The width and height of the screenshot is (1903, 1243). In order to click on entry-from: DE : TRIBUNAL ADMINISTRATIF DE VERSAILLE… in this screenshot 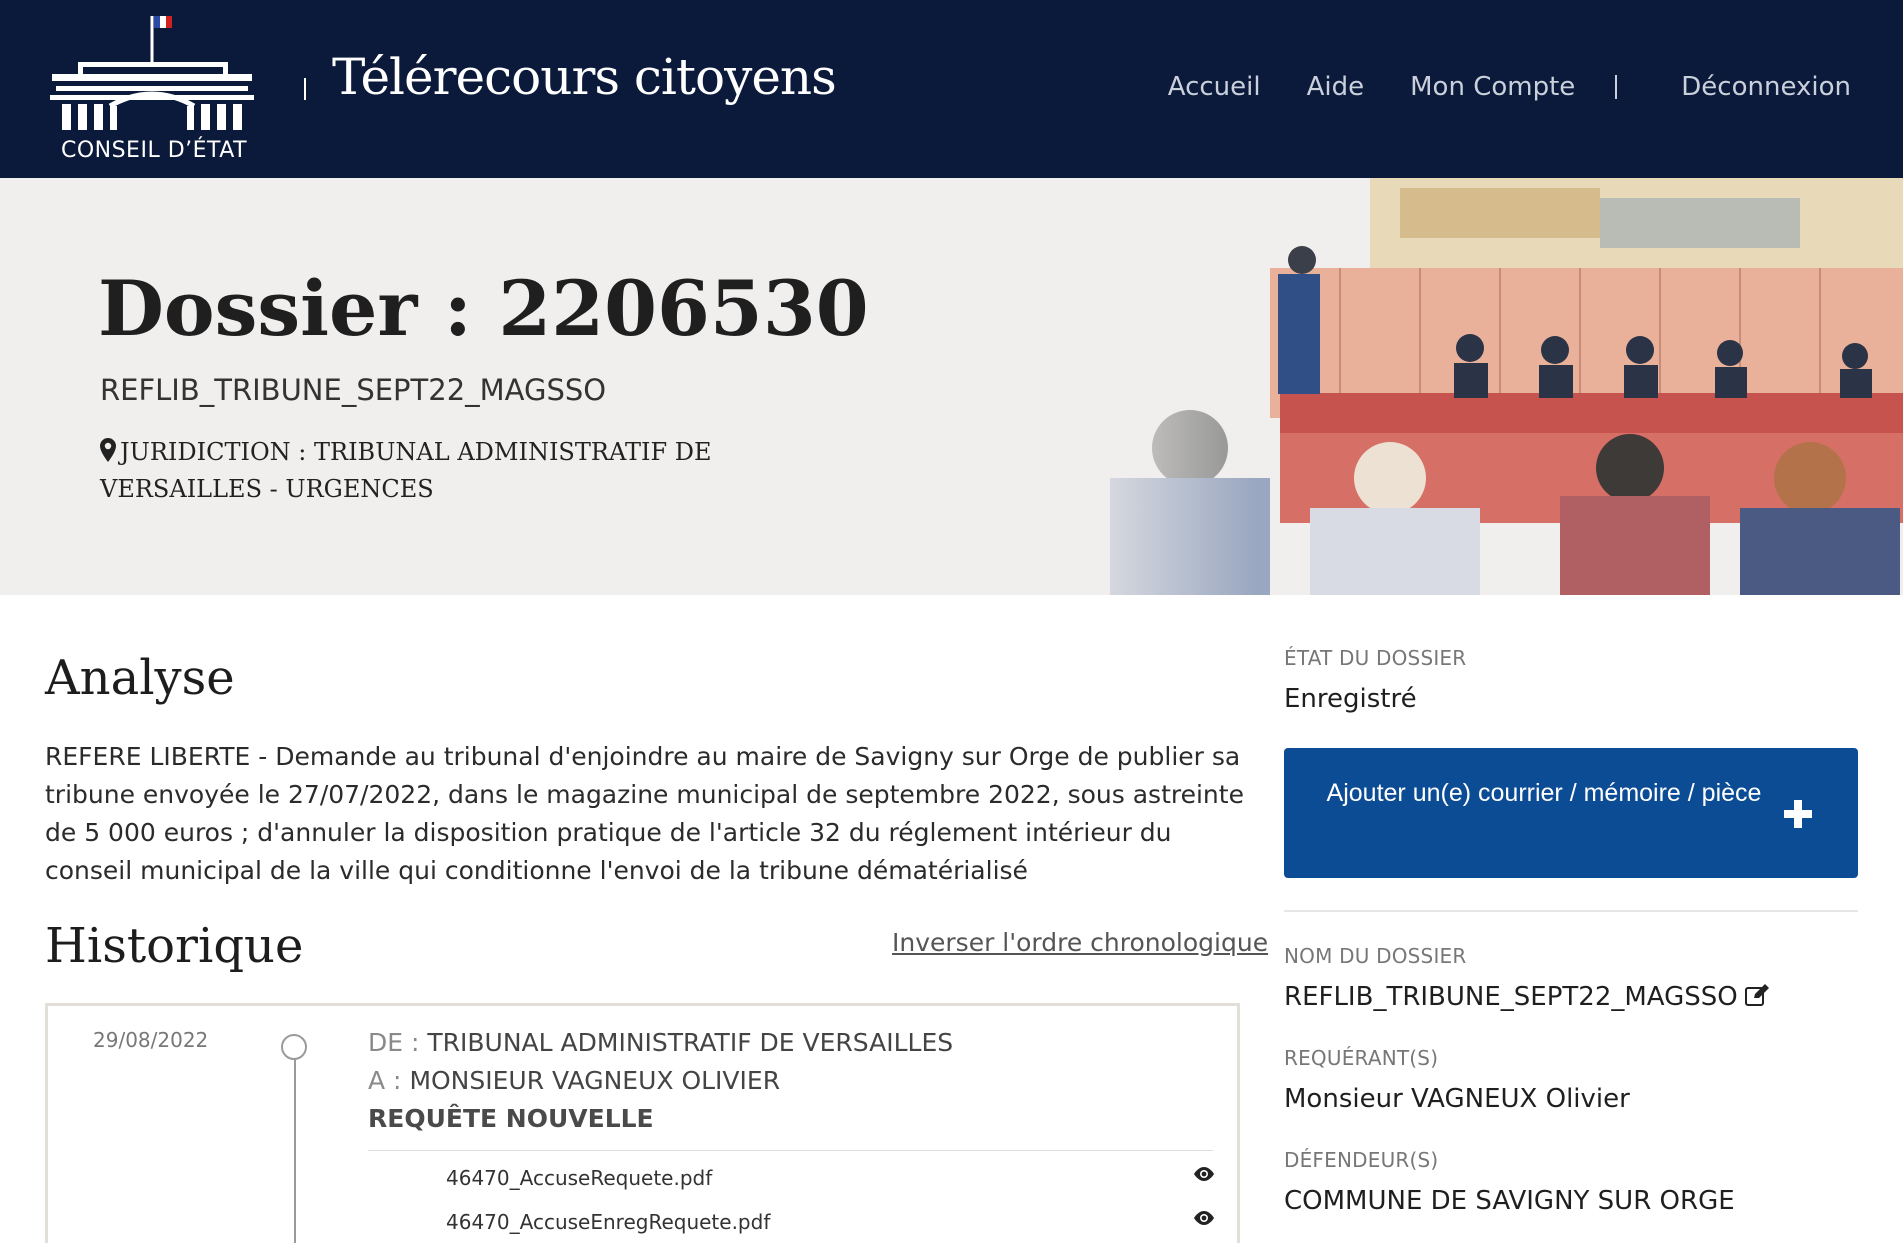, I will do `click(660, 1042)`.